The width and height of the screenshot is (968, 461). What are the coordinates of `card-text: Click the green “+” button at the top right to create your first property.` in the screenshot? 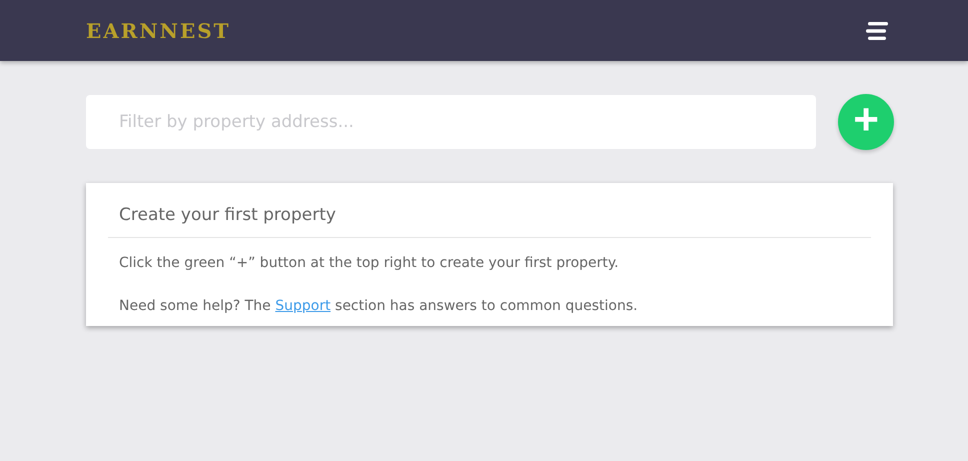 It's located at (369, 263).